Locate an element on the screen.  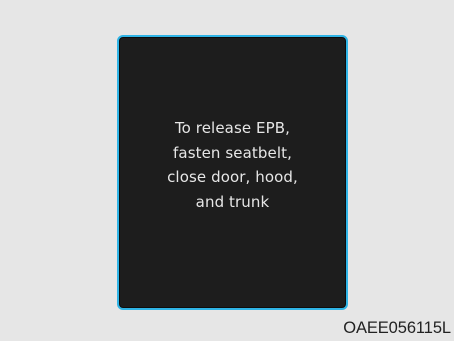
figure-code: OAEE056115L is located at coordinates (397, 328).